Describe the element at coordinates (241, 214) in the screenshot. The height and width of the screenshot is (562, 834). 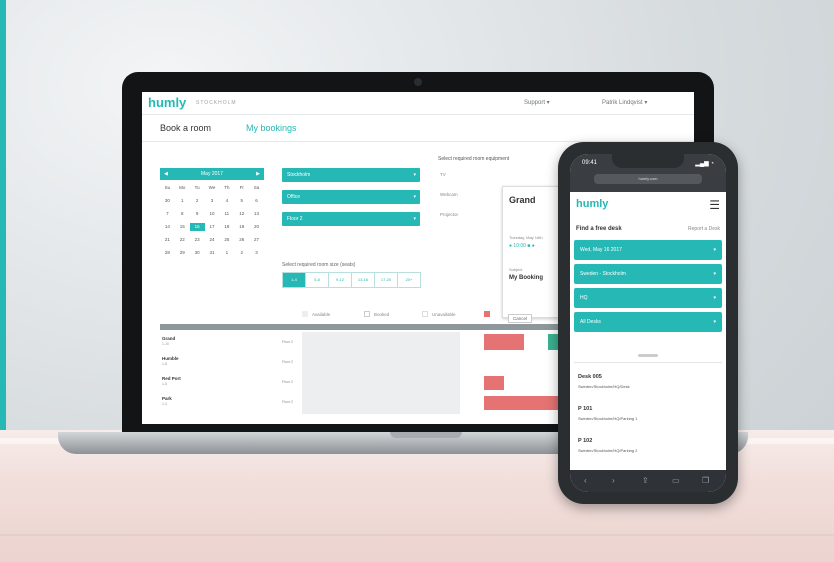
I see `calendar-day: 12` at that location.